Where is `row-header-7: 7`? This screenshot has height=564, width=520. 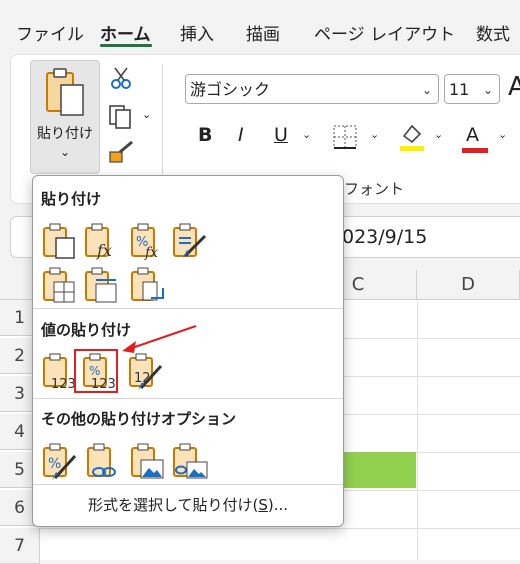 row-header-7: 7 is located at coordinates (20, 546).